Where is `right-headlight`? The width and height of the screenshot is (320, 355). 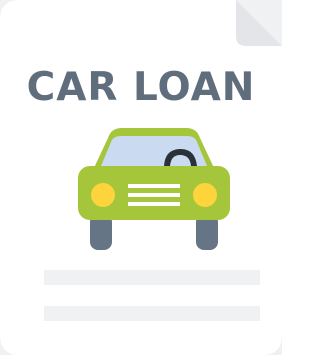
right-headlight is located at coordinates (205, 195).